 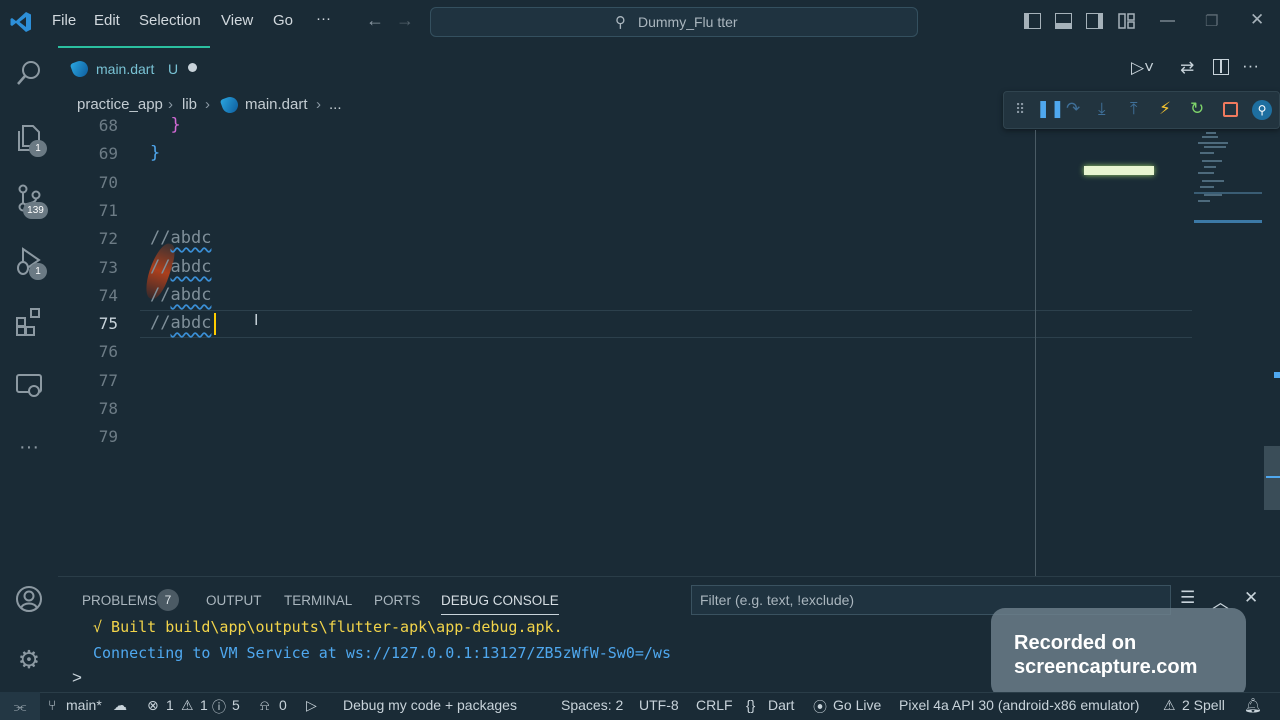 I want to click on line-number: 77, so click(x=108, y=380).